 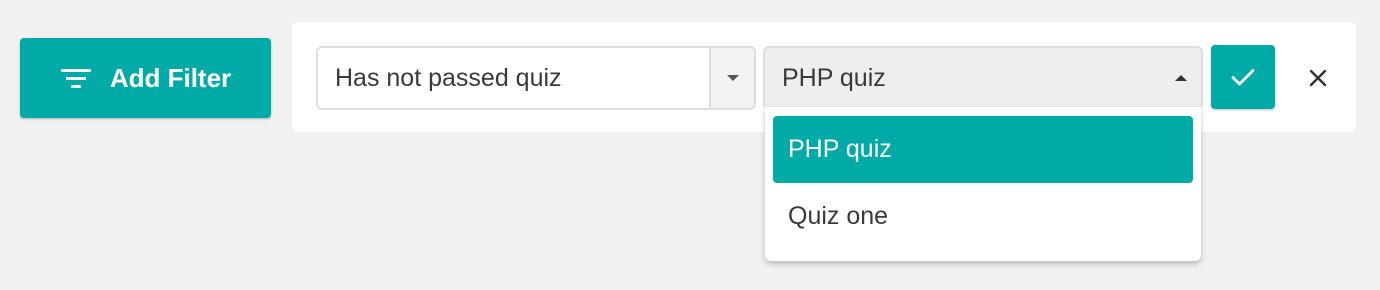 I want to click on dropdown-option-php-quiz: PHP quiz, so click(x=983, y=149).